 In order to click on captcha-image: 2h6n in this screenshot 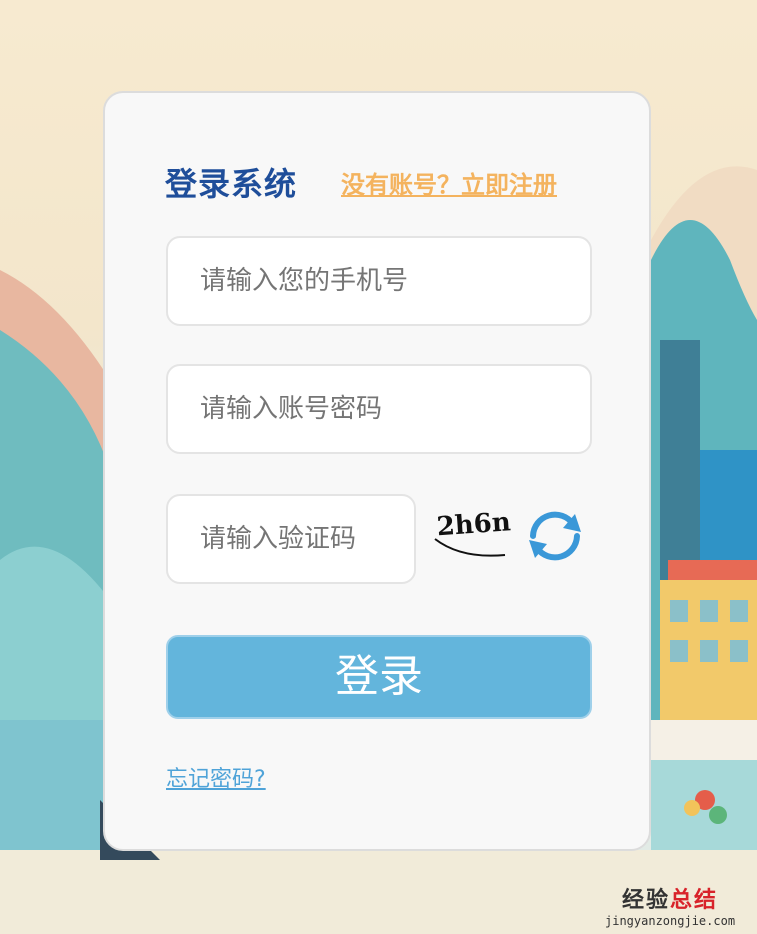, I will do `click(471, 529)`.